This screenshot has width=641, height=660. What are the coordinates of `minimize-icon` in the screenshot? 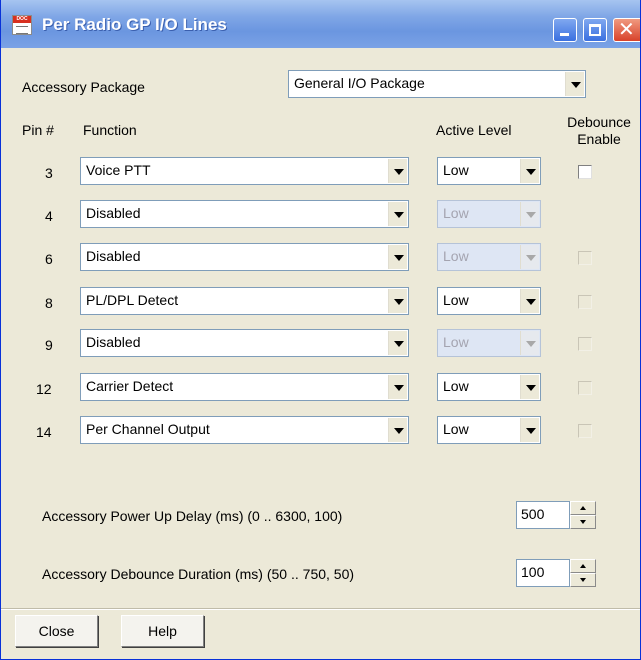 It's located at (564, 34).